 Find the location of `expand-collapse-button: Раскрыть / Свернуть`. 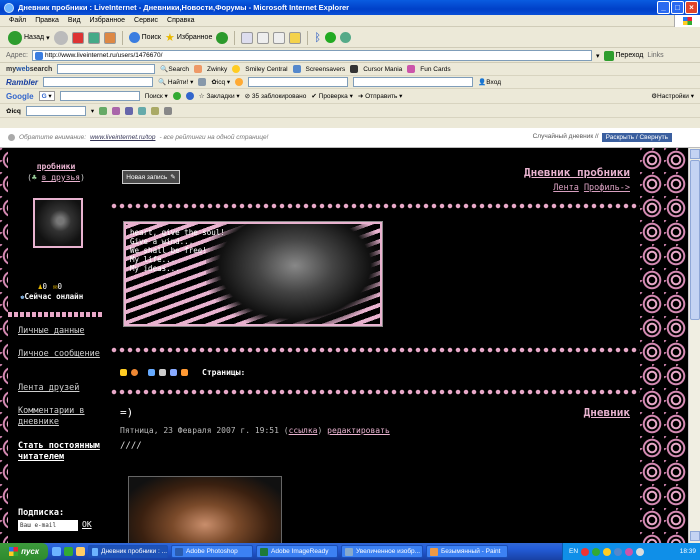

expand-collapse-button: Раскрыть / Свернуть is located at coordinates (636, 137).